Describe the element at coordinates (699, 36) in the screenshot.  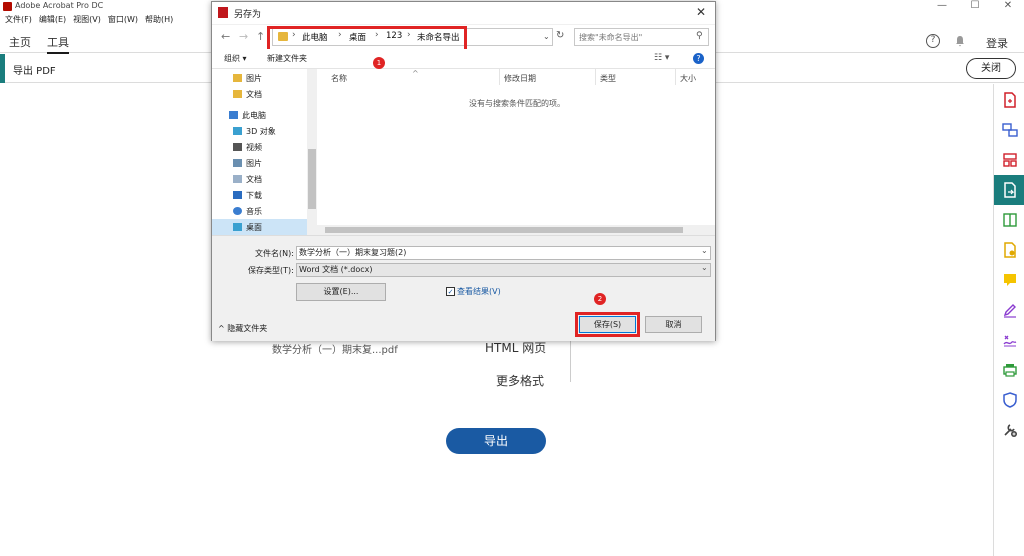
I see `search-icon: ⚲` at that location.